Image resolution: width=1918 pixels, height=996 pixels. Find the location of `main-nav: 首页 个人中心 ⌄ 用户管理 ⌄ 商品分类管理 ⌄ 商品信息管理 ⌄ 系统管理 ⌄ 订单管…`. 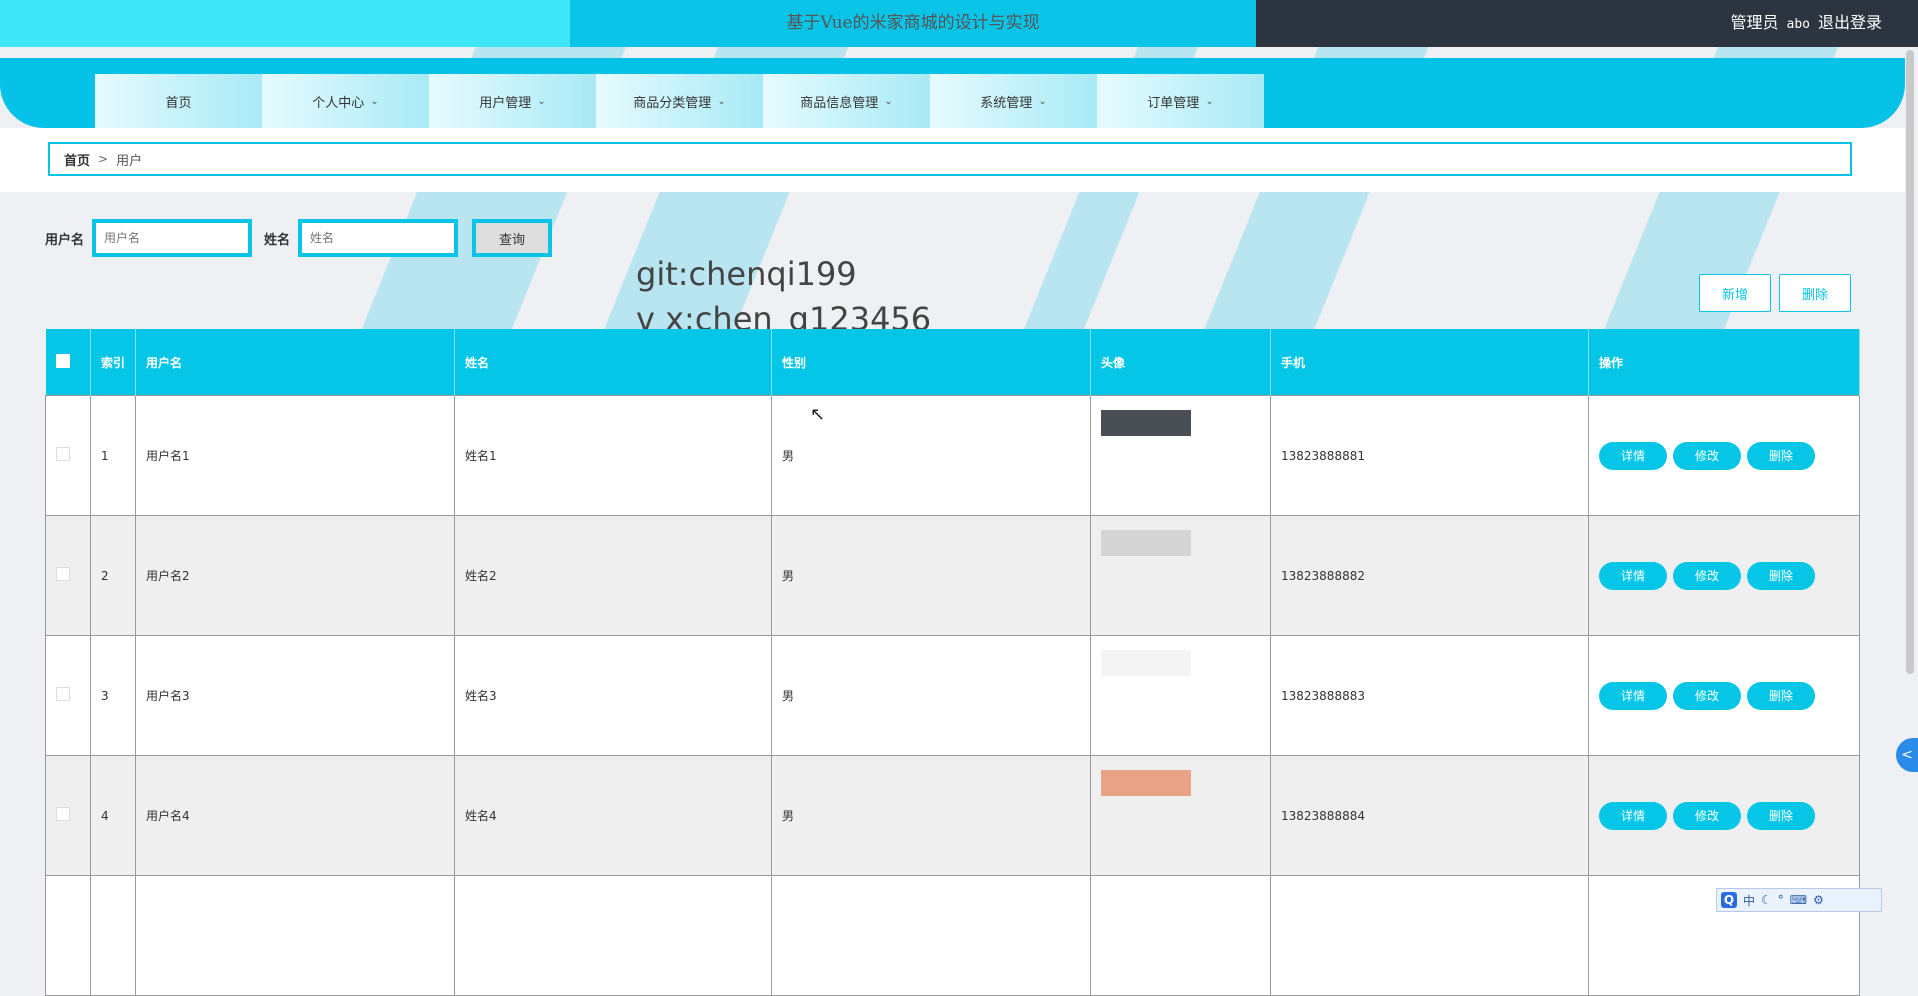

main-nav: 首页 个人中心 ⌄ 用户管理 ⌄ 商品分类管理 ⌄ 商品信息管理 ⌄ 系统管理 ⌄ 订单管… is located at coordinates (679, 101).